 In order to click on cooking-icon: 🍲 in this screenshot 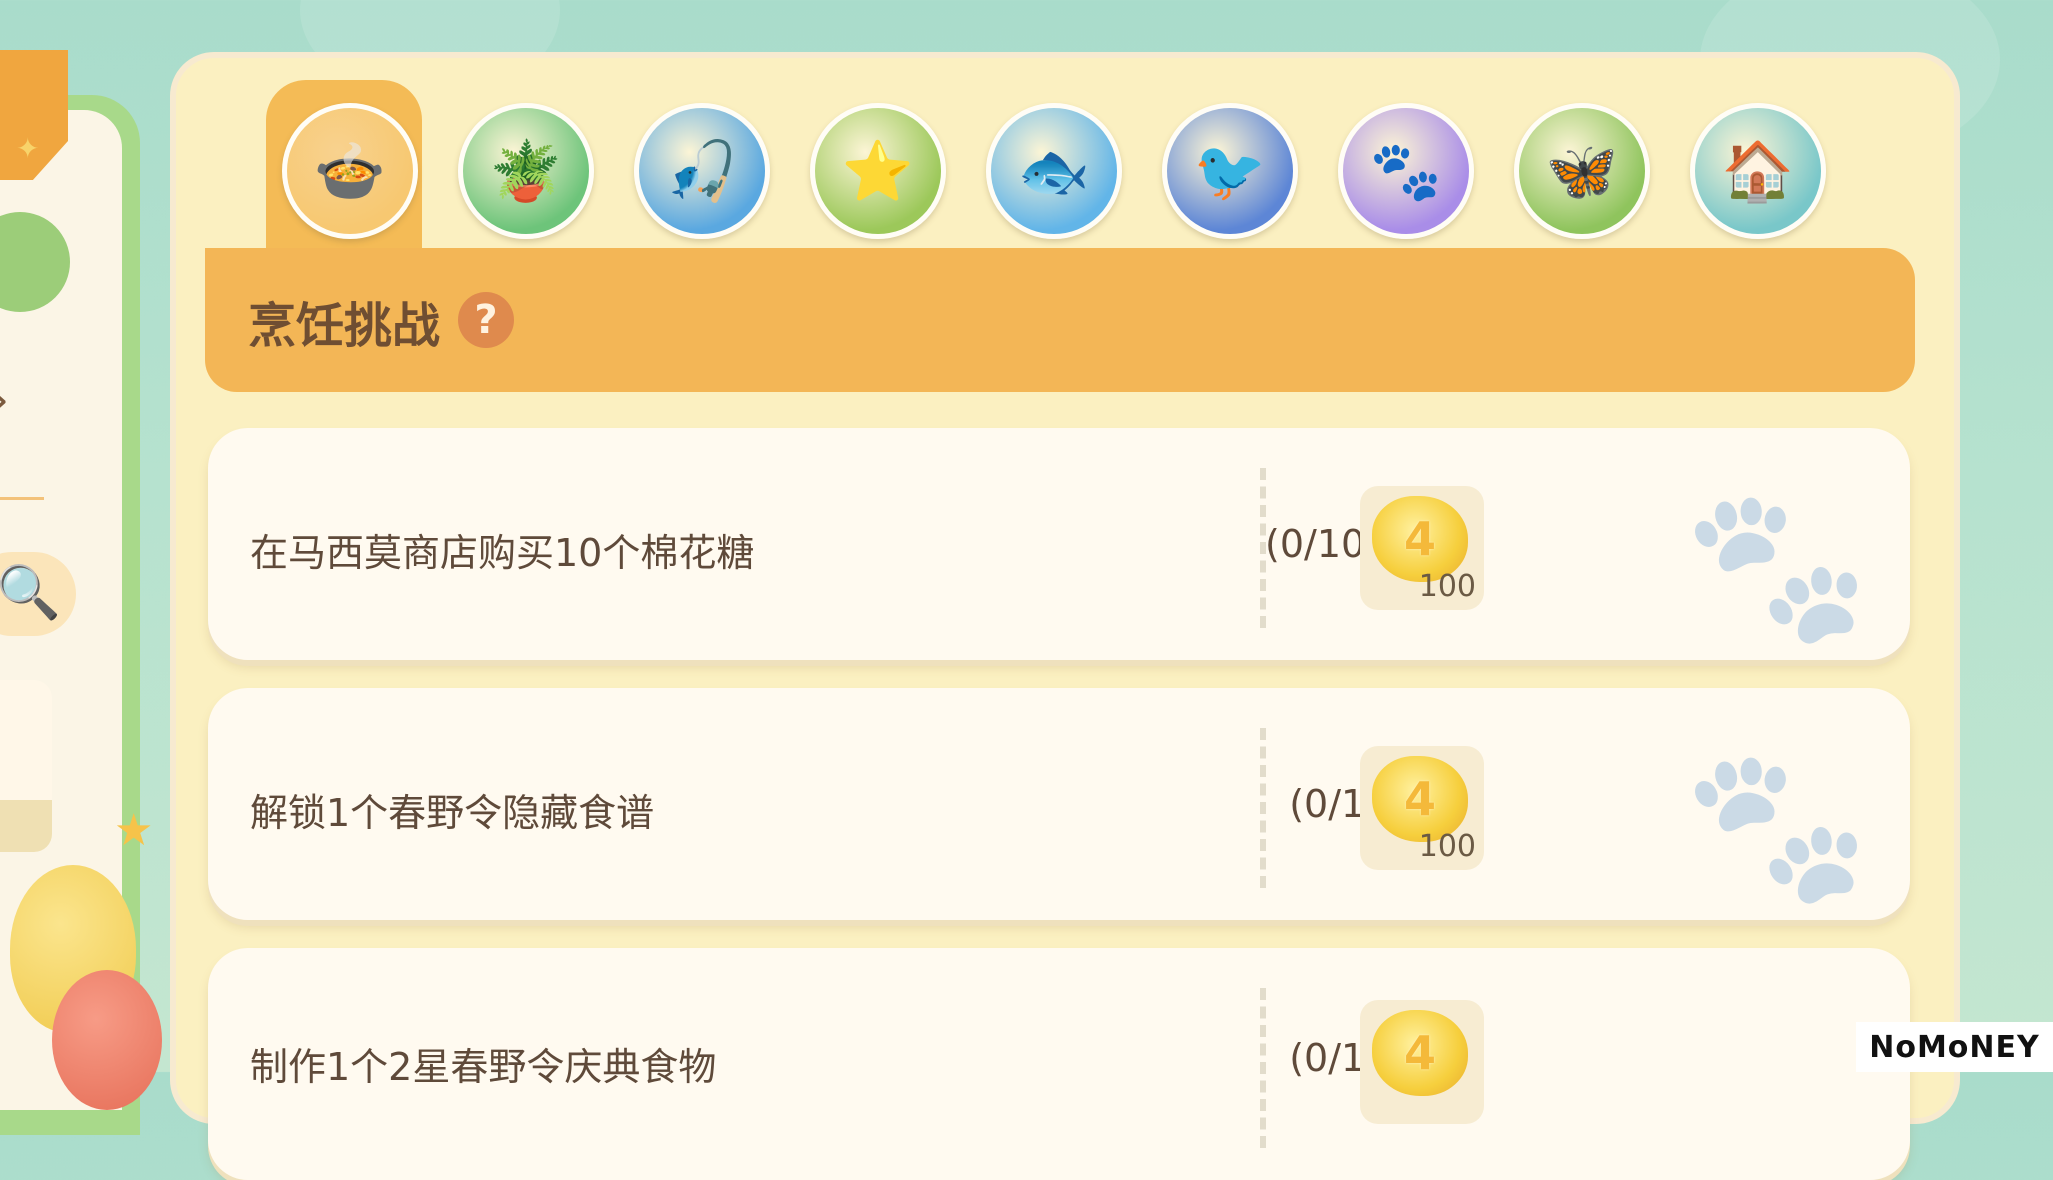, I will do `click(350, 170)`.